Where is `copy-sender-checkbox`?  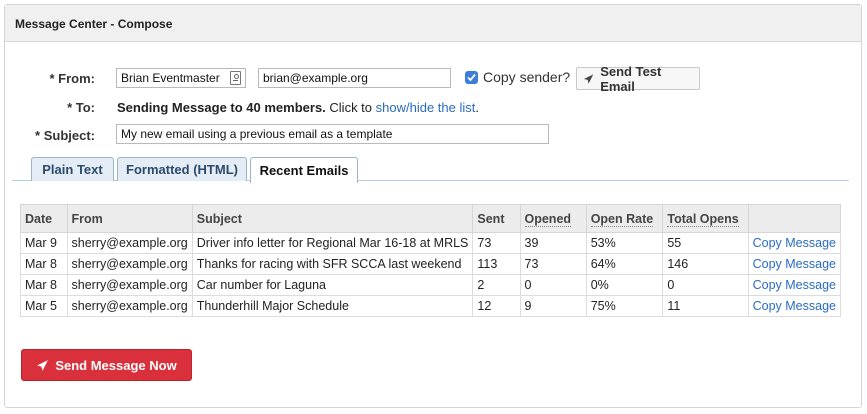 copy-sender-checkbox is located at coordinates (471, 77).